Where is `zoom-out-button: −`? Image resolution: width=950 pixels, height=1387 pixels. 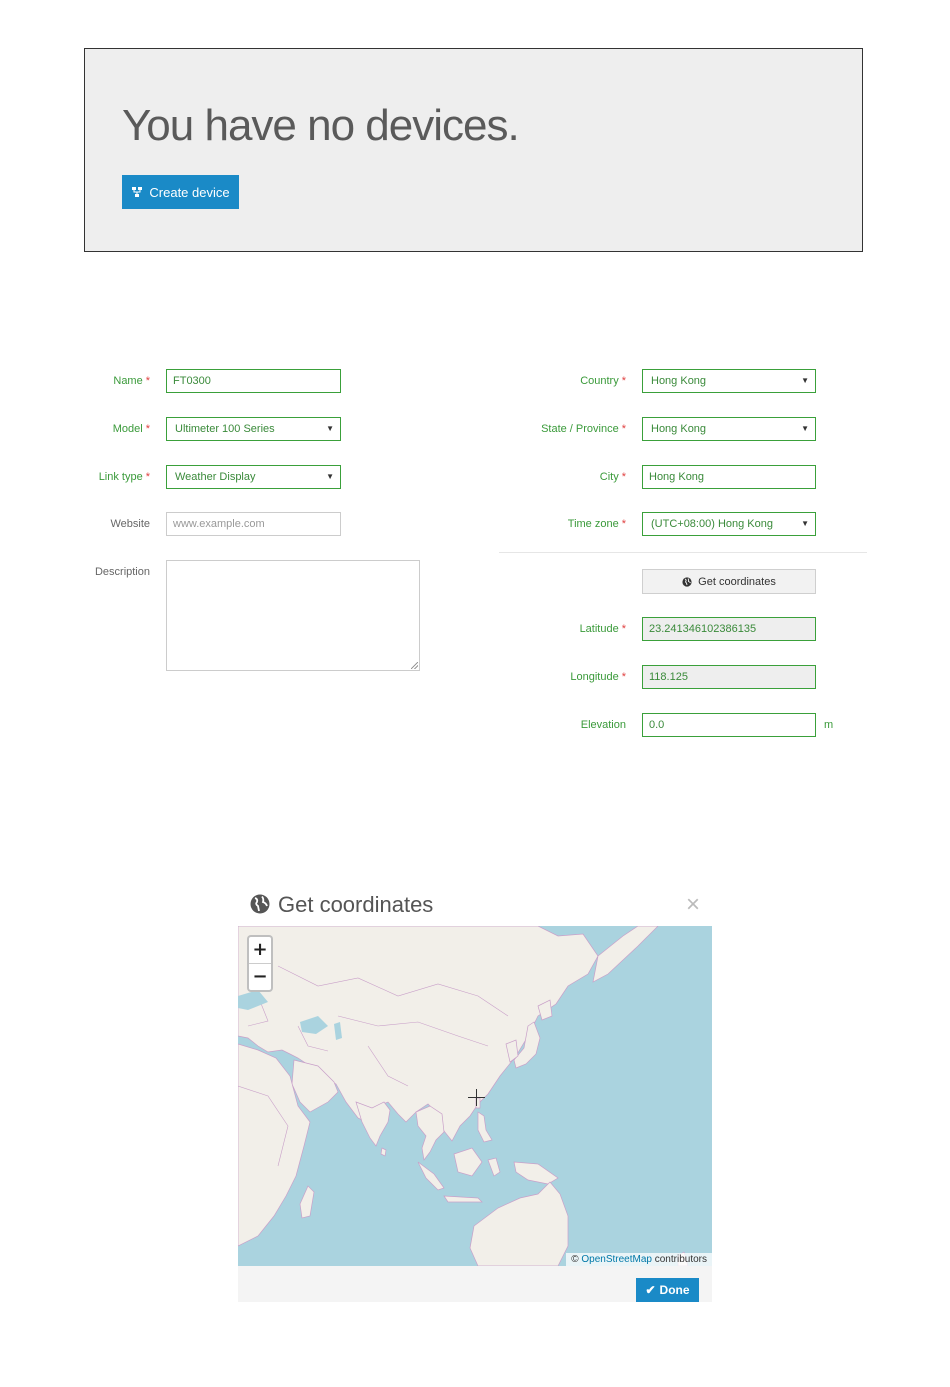 zoom-out-button: − is located at coordinates (260, 976).